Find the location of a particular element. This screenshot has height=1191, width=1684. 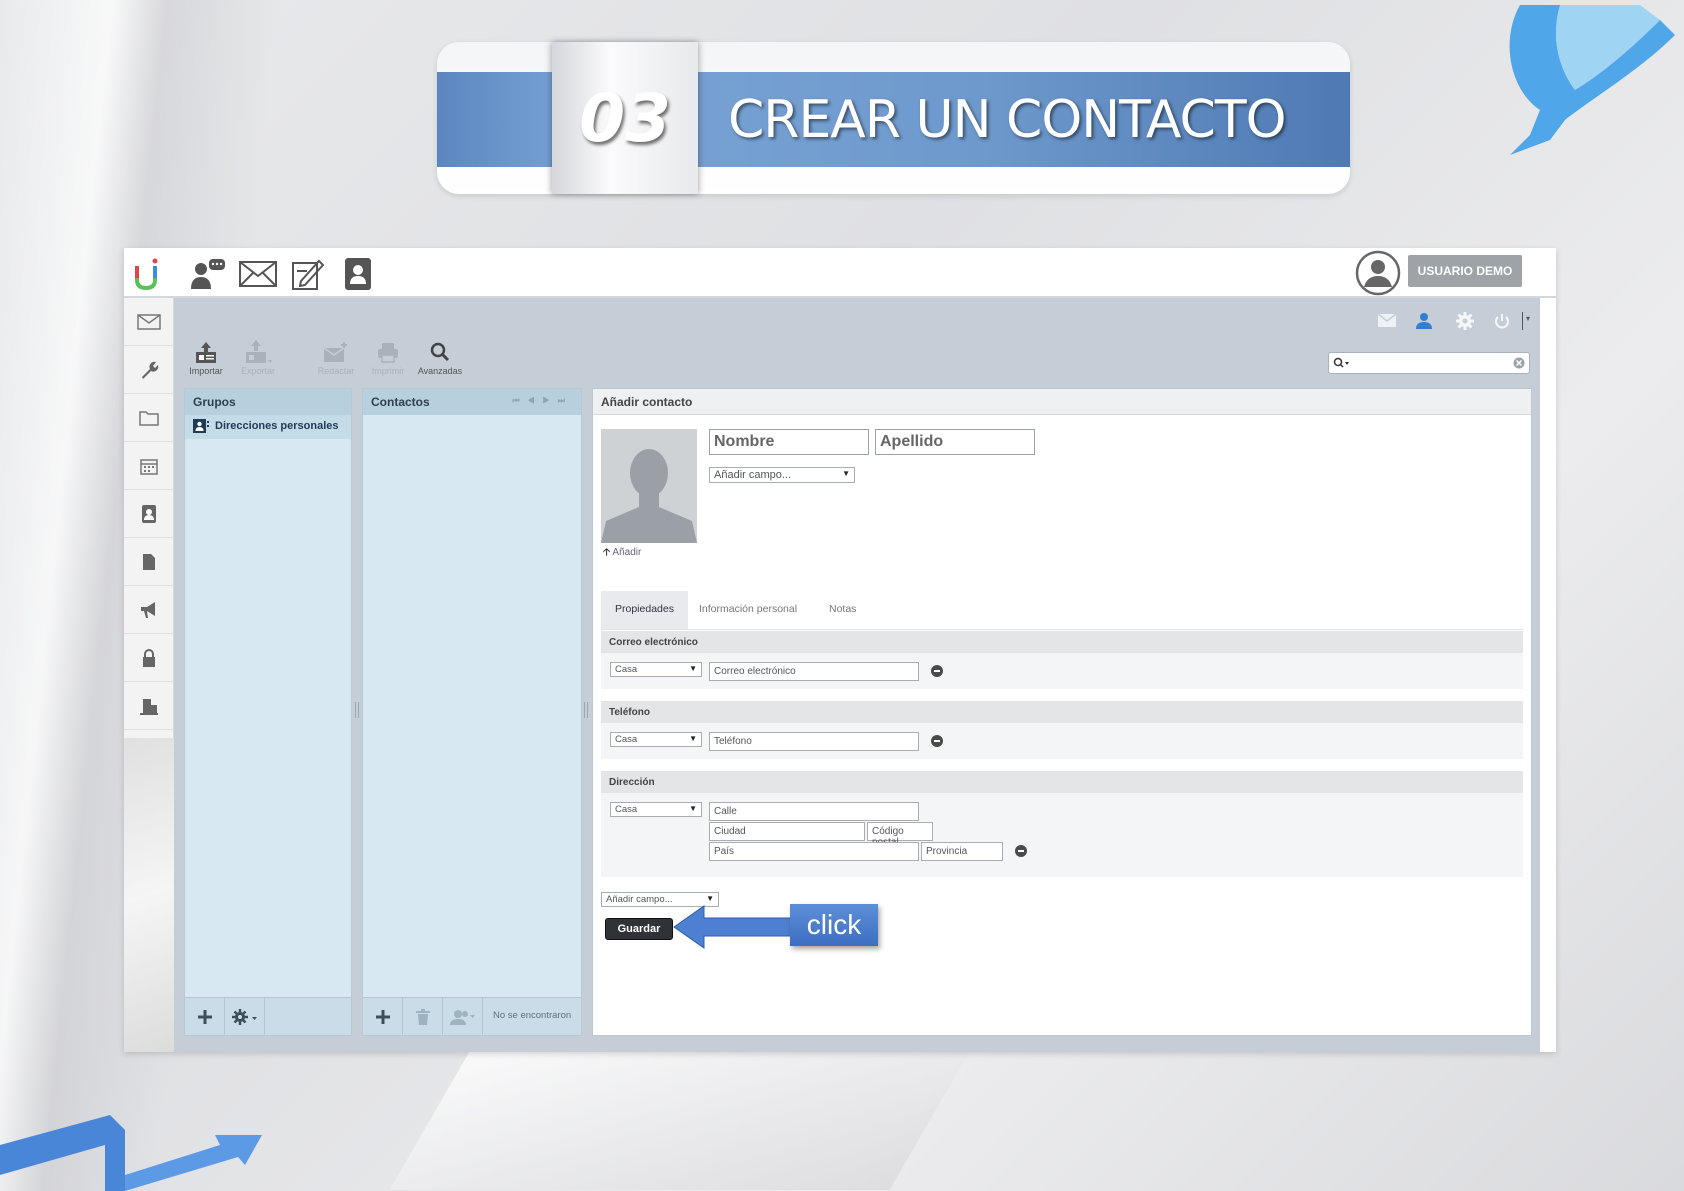

nav-lock-icon is located at coordinates (149, 658).